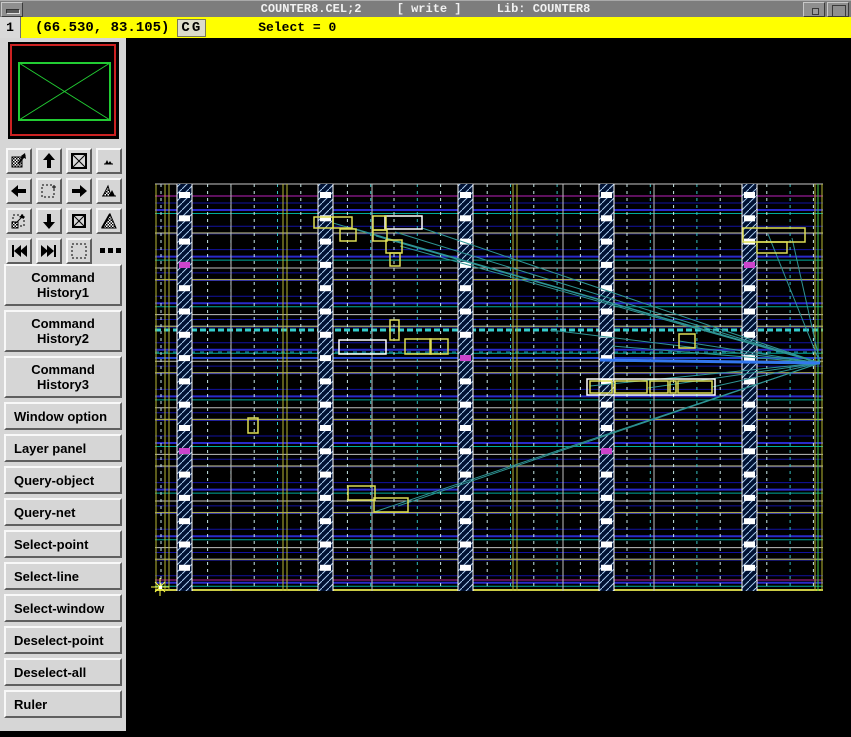  I want to click on zoom-diag-button, so click(19, 221).